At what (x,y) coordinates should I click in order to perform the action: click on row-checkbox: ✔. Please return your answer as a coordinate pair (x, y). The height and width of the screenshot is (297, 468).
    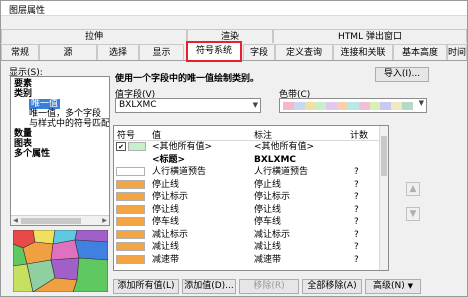
    Looking at the image, I should click on (121, 146).